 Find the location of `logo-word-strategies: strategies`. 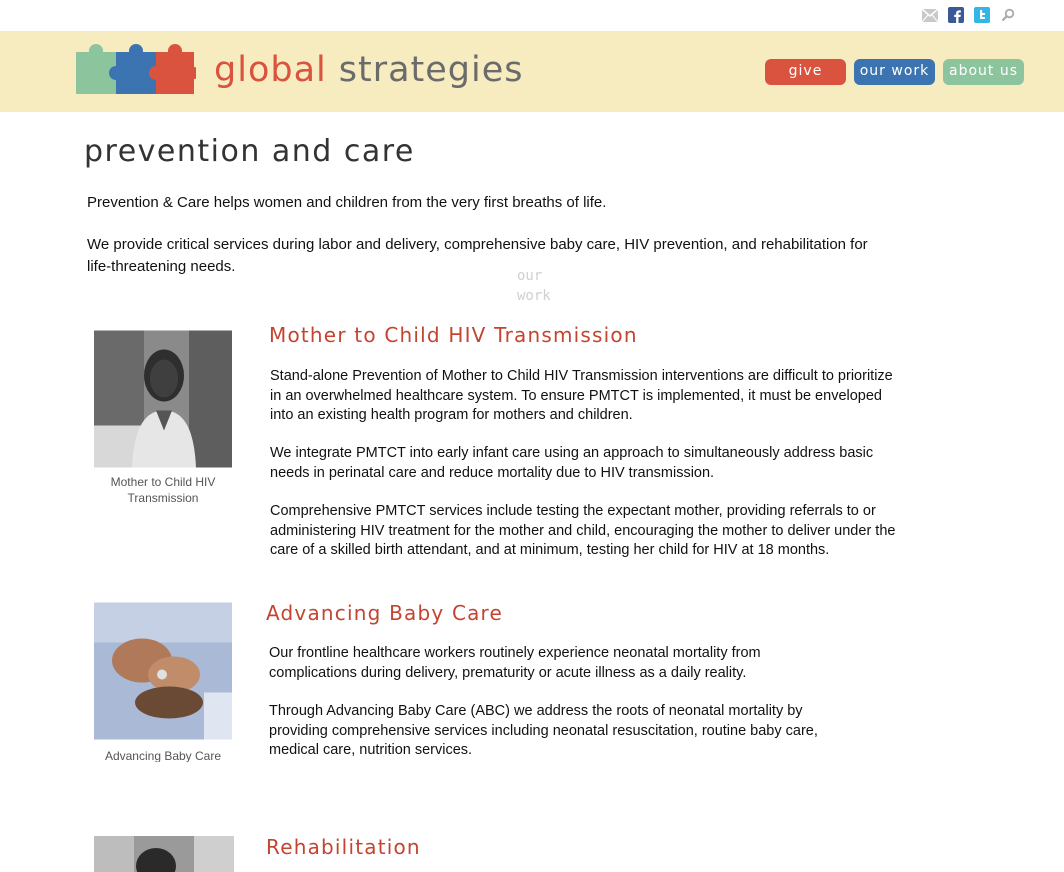

logo-word-strategies: strategies is located at coordinates (431, 70).